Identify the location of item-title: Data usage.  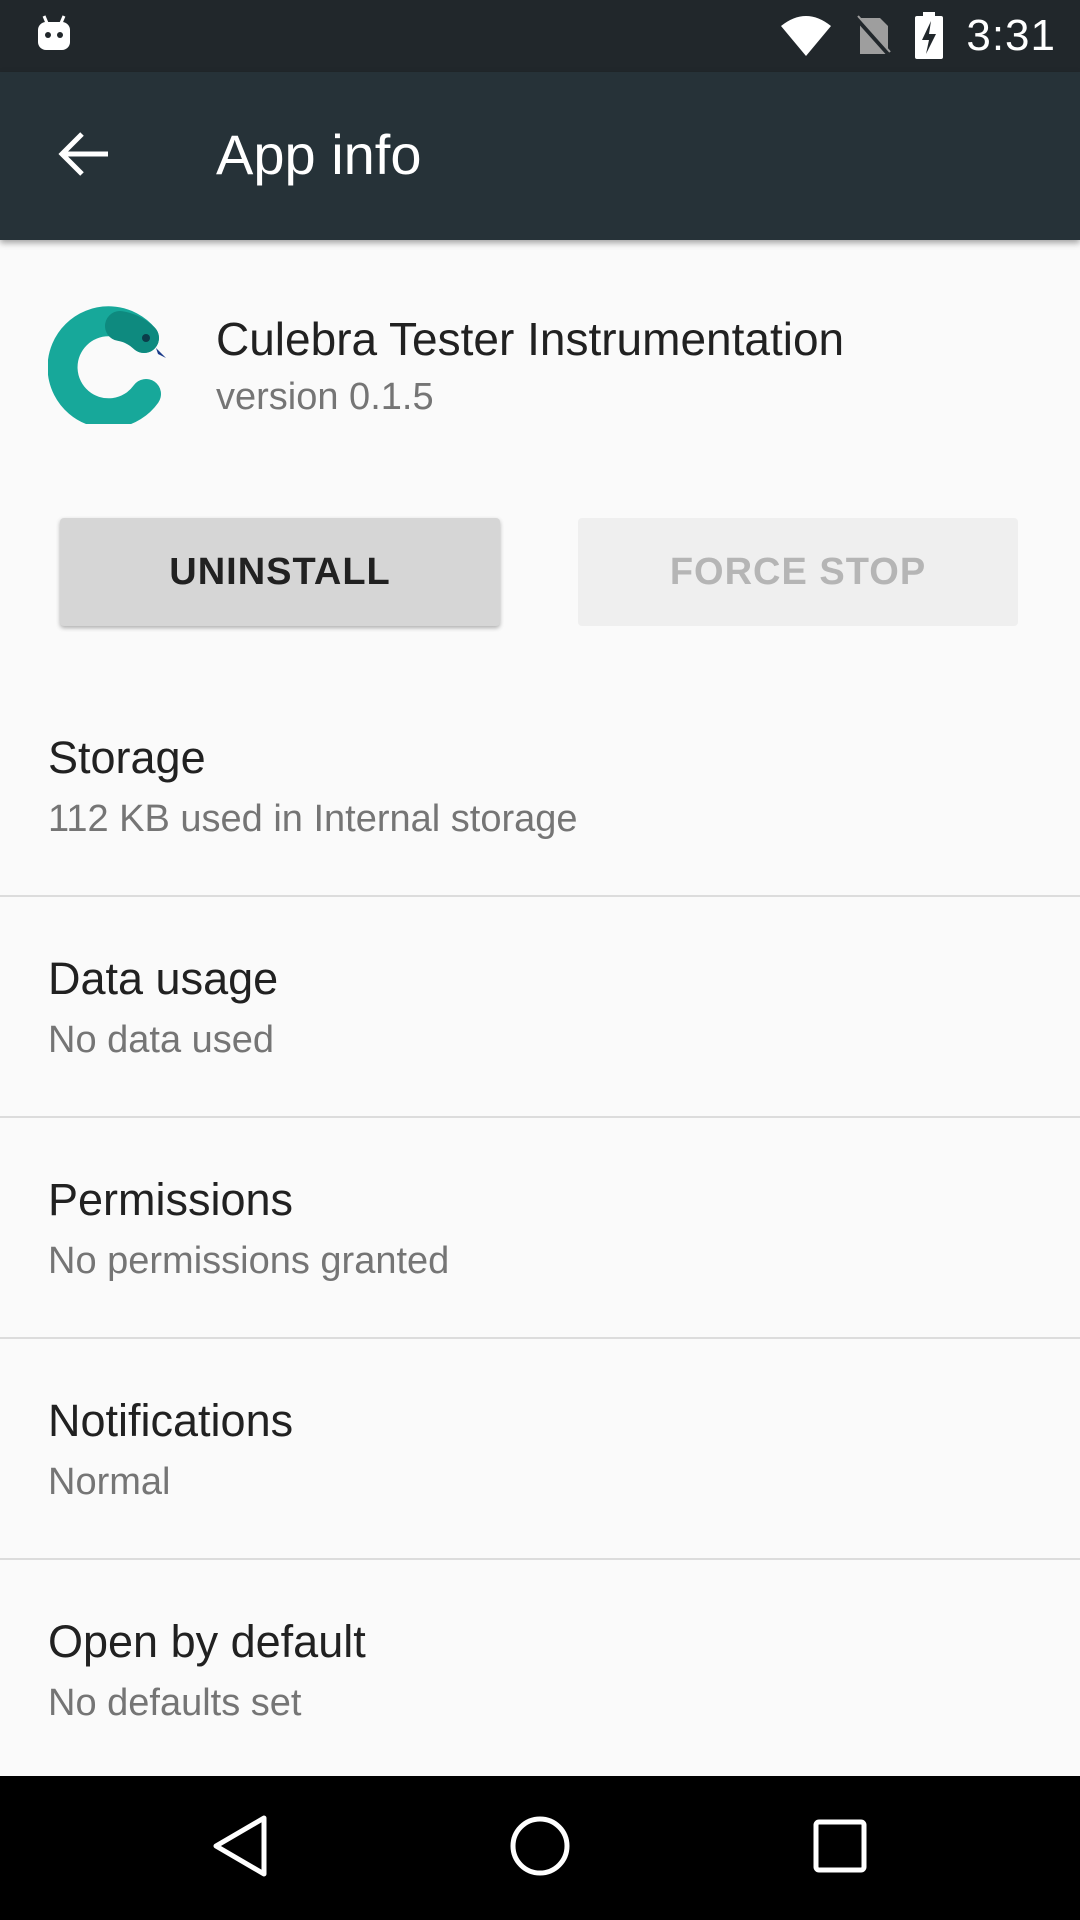
(163, 978).